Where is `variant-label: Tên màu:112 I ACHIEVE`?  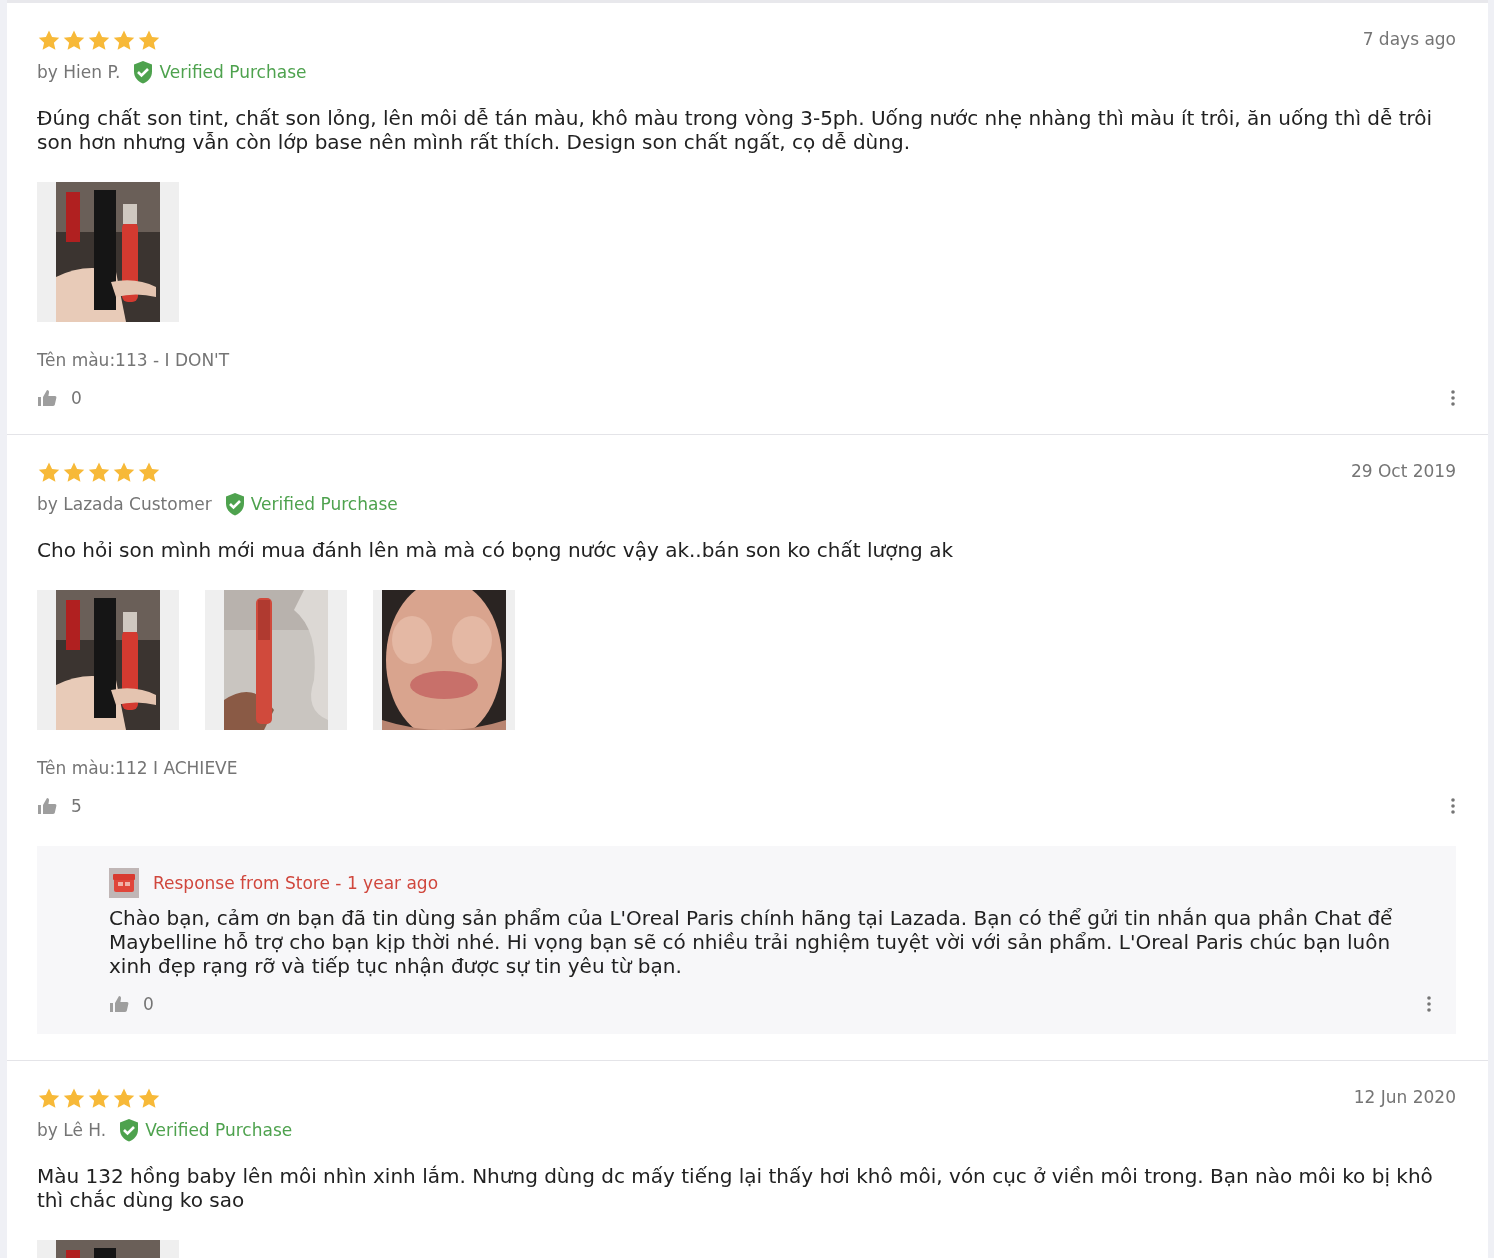 variant-label: Tên màu:112 I ACHIEVE is located at coordinates (138, 768).